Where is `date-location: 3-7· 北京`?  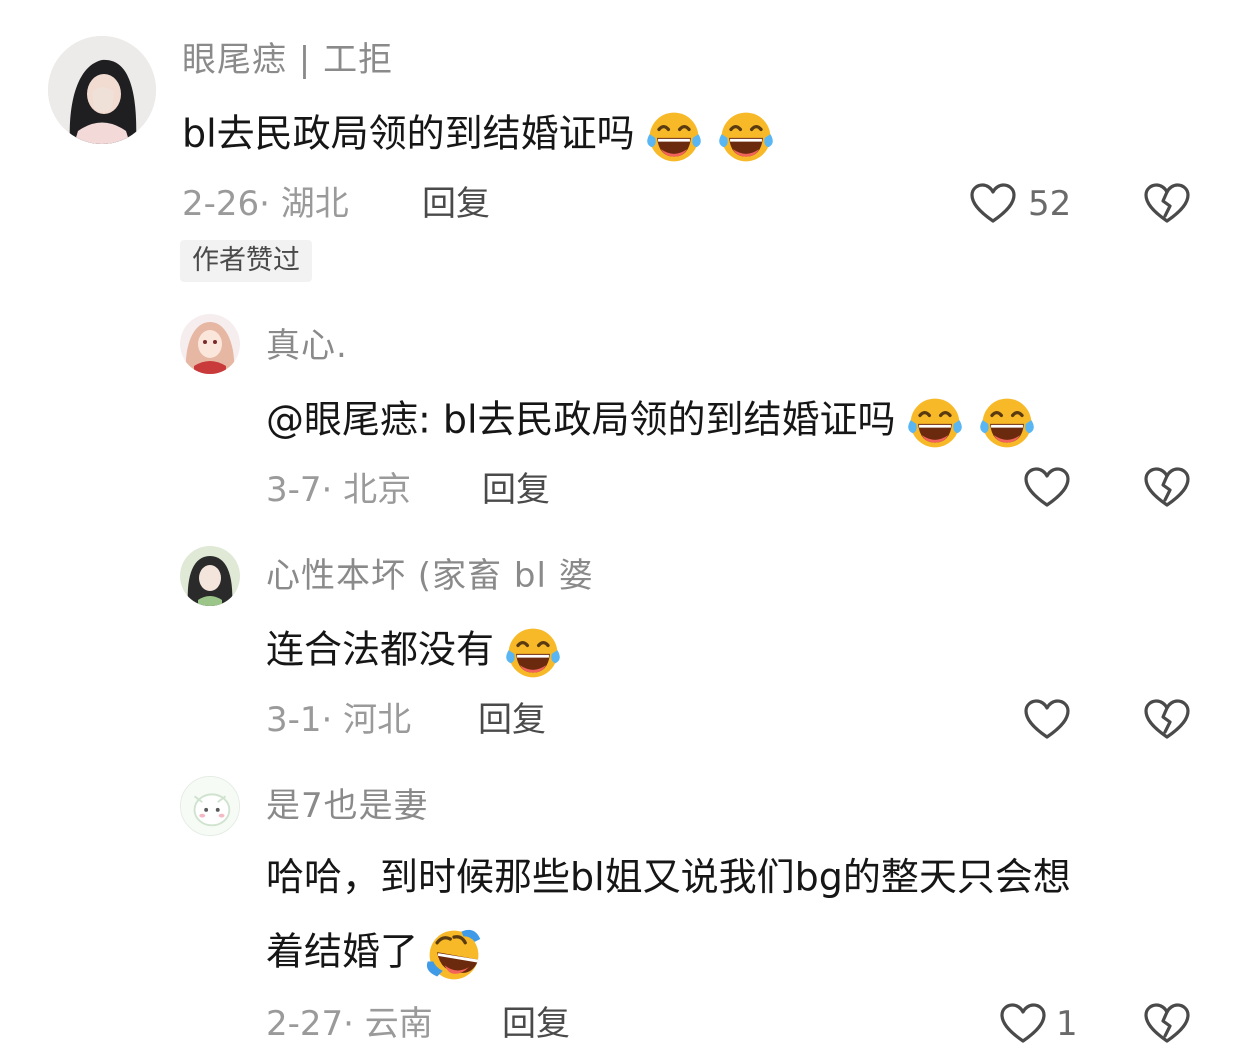
date-location: 3-7· 北京 is located at coordinates (339, 490).